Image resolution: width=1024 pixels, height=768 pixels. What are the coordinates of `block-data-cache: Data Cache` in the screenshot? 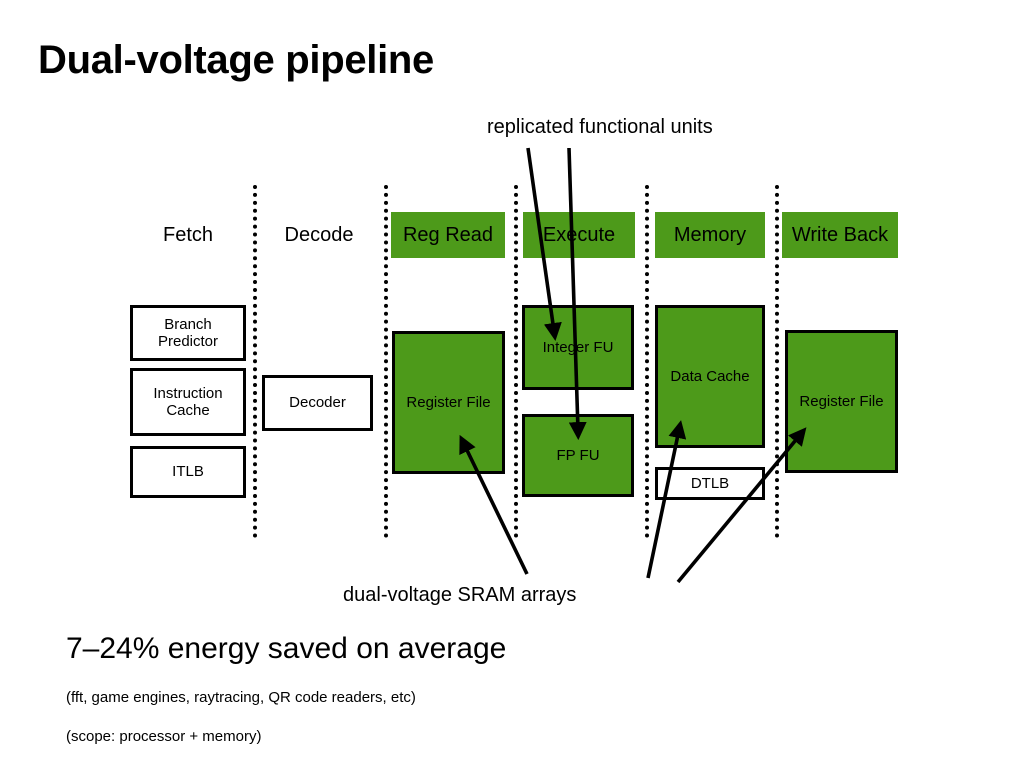 It's located at (710, 376).